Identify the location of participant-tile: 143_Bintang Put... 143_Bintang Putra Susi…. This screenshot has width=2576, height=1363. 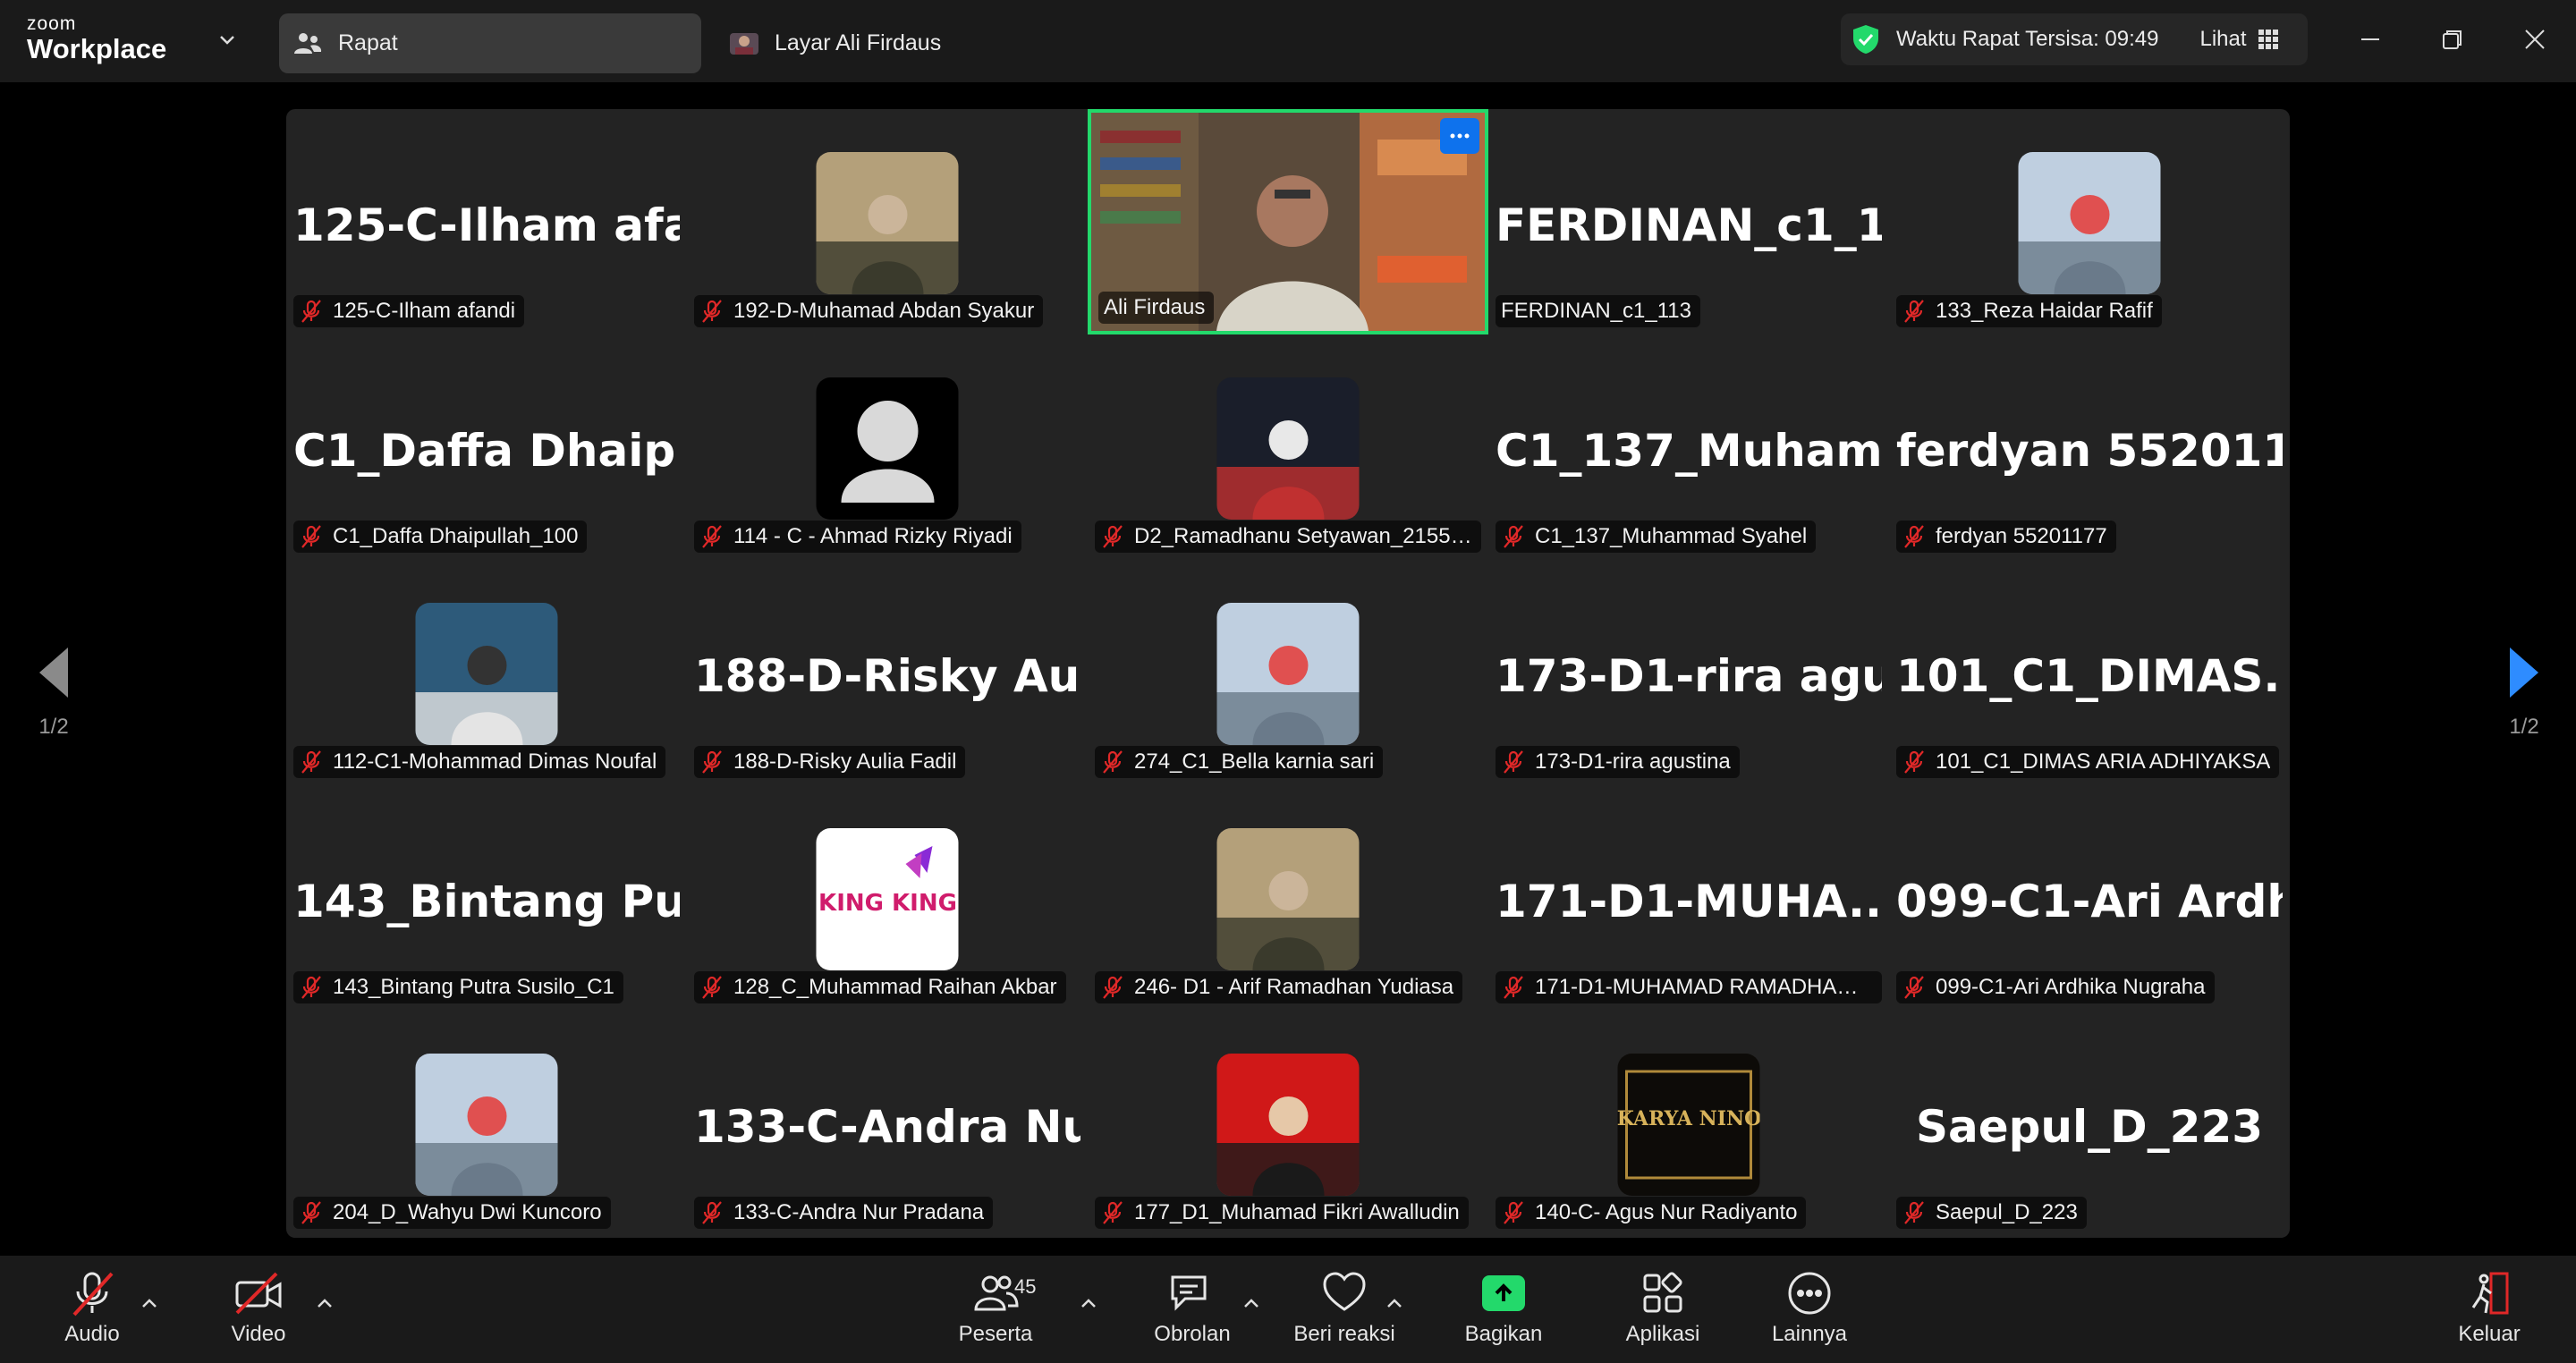
(486, 898).